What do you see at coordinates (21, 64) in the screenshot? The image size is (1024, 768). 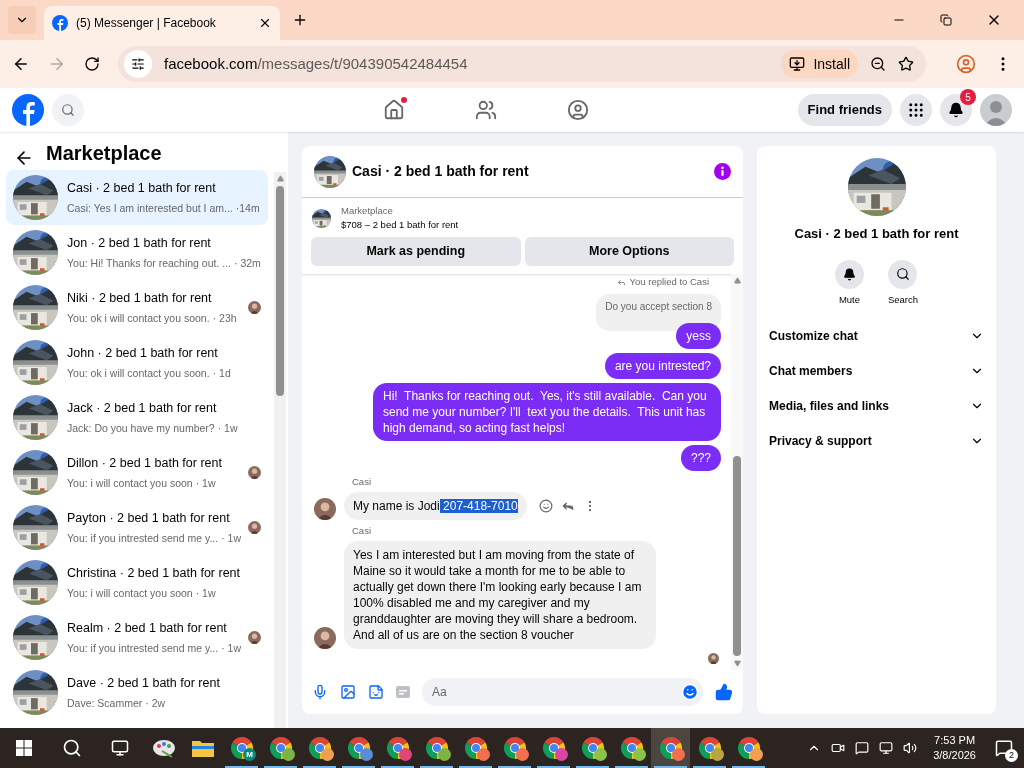 I see `back-icon` at bounding box center [21, 64].